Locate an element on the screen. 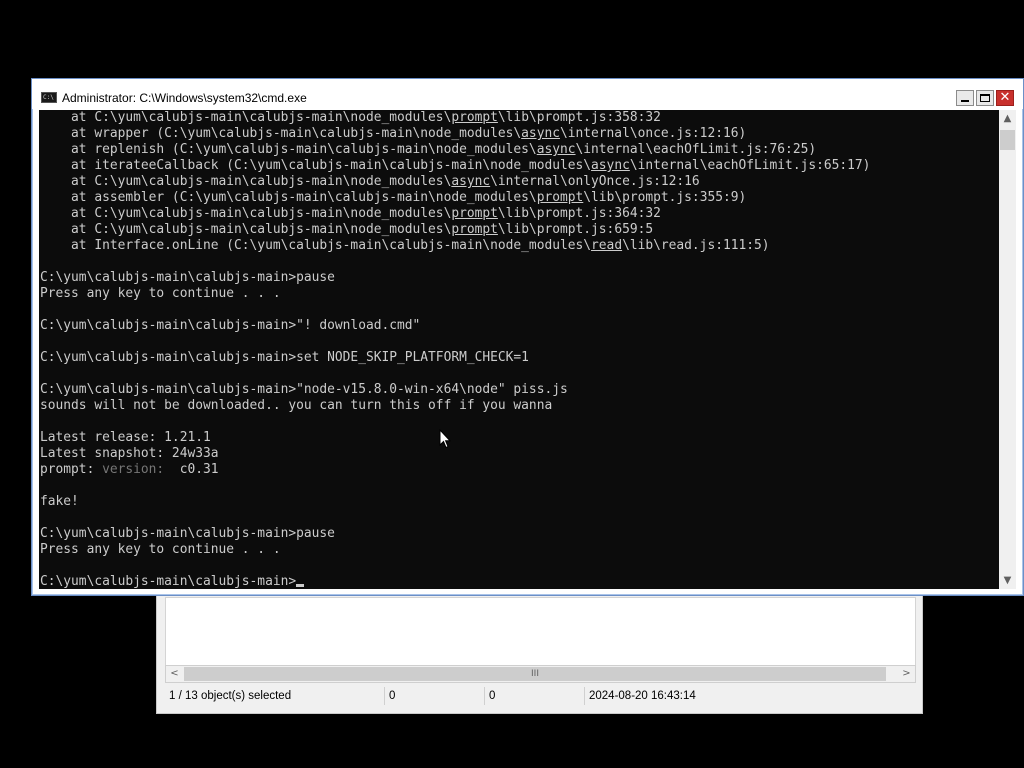 The height and width of the screenshot is (768, 1024). scroll-right-icon: > is located at coordinates (906, 674).